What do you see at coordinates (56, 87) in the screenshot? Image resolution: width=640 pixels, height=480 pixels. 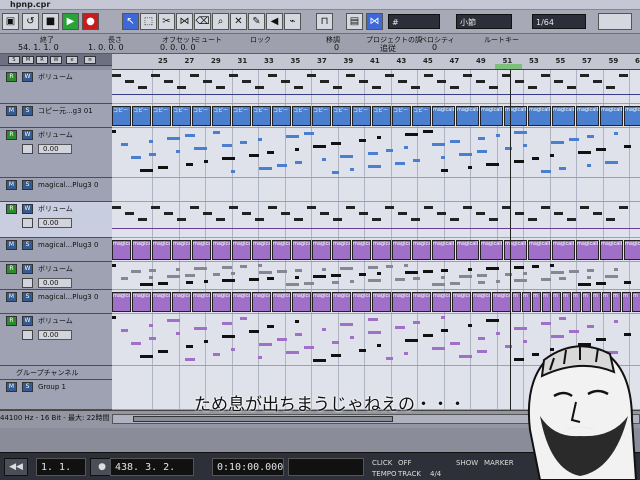 I see `track-row: R W ボリューム` at bounding box center [56, 87].